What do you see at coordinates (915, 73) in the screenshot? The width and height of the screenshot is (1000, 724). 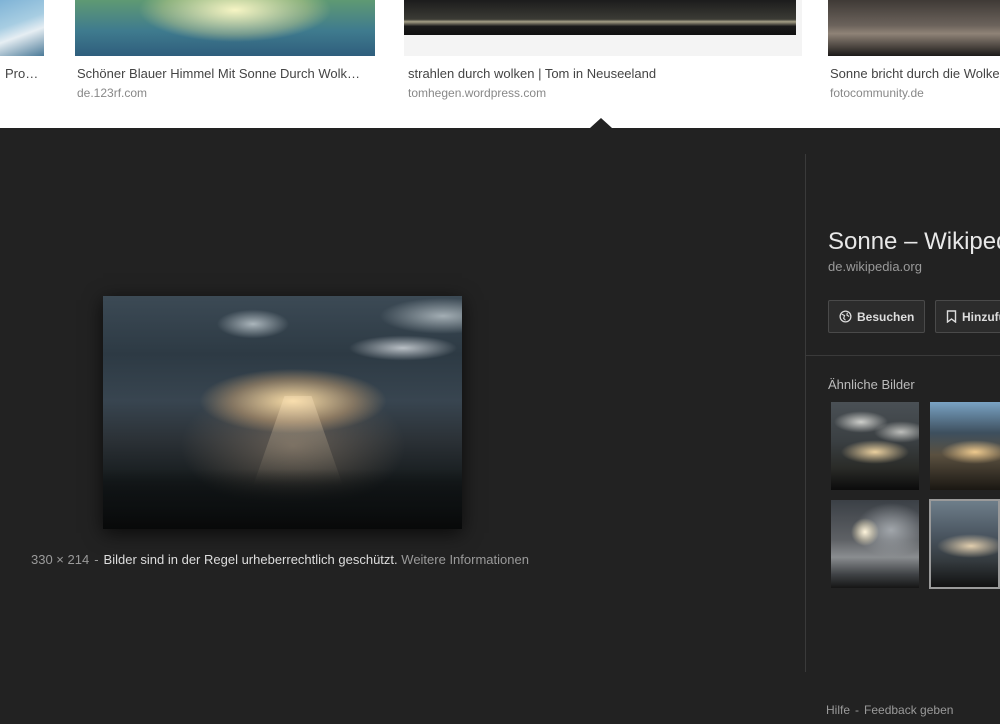 I see `result-title: Sonne bricht durch die Wolke` at bounding box center [915, 73].